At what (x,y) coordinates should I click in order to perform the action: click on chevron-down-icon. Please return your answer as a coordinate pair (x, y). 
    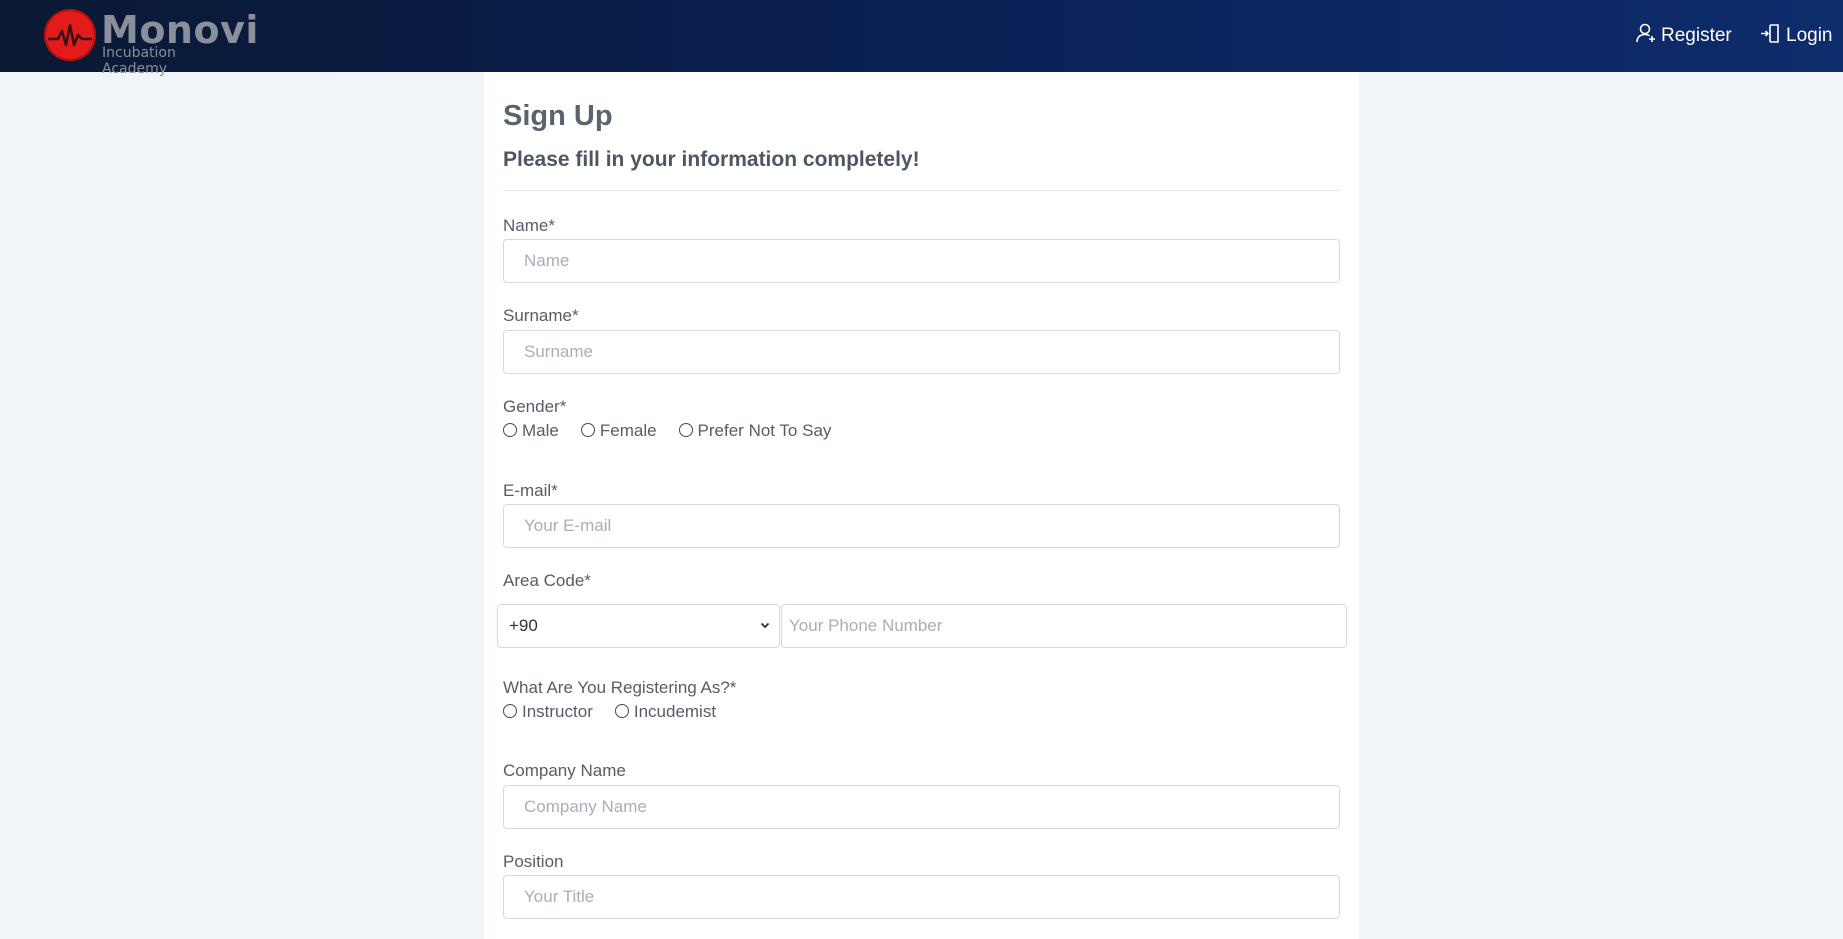
    Looking at the image, I should click on (765, 626).